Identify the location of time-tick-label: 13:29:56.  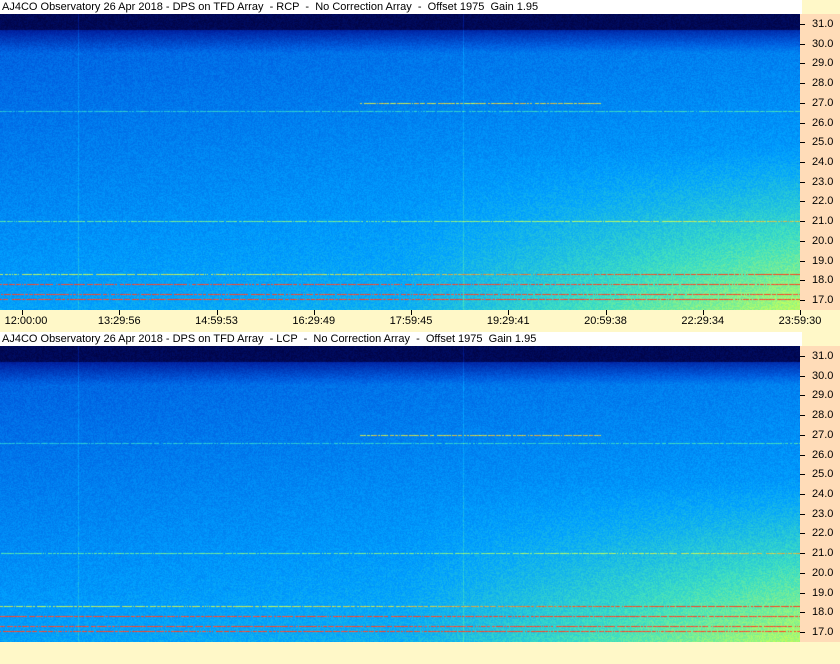
(119, 321).